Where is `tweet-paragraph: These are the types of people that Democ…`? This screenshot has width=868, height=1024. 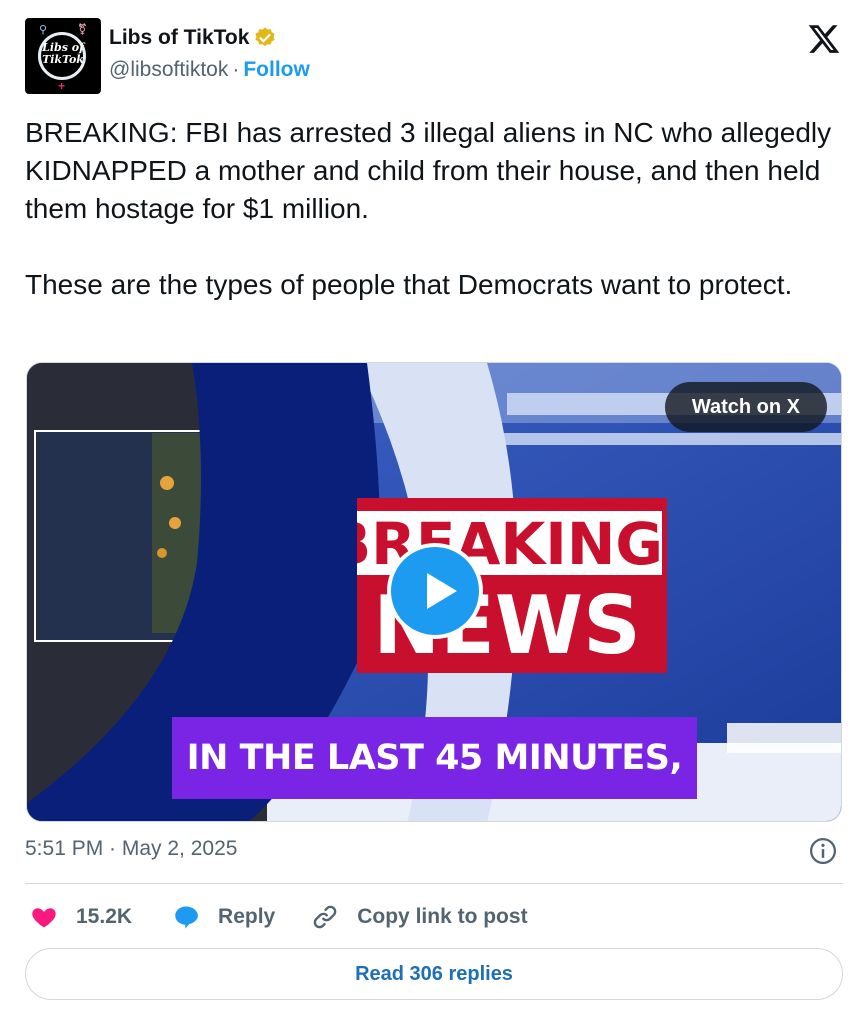
tweet-paragraph: These are the types of people that Democ… is located at coordinates (409, 284).